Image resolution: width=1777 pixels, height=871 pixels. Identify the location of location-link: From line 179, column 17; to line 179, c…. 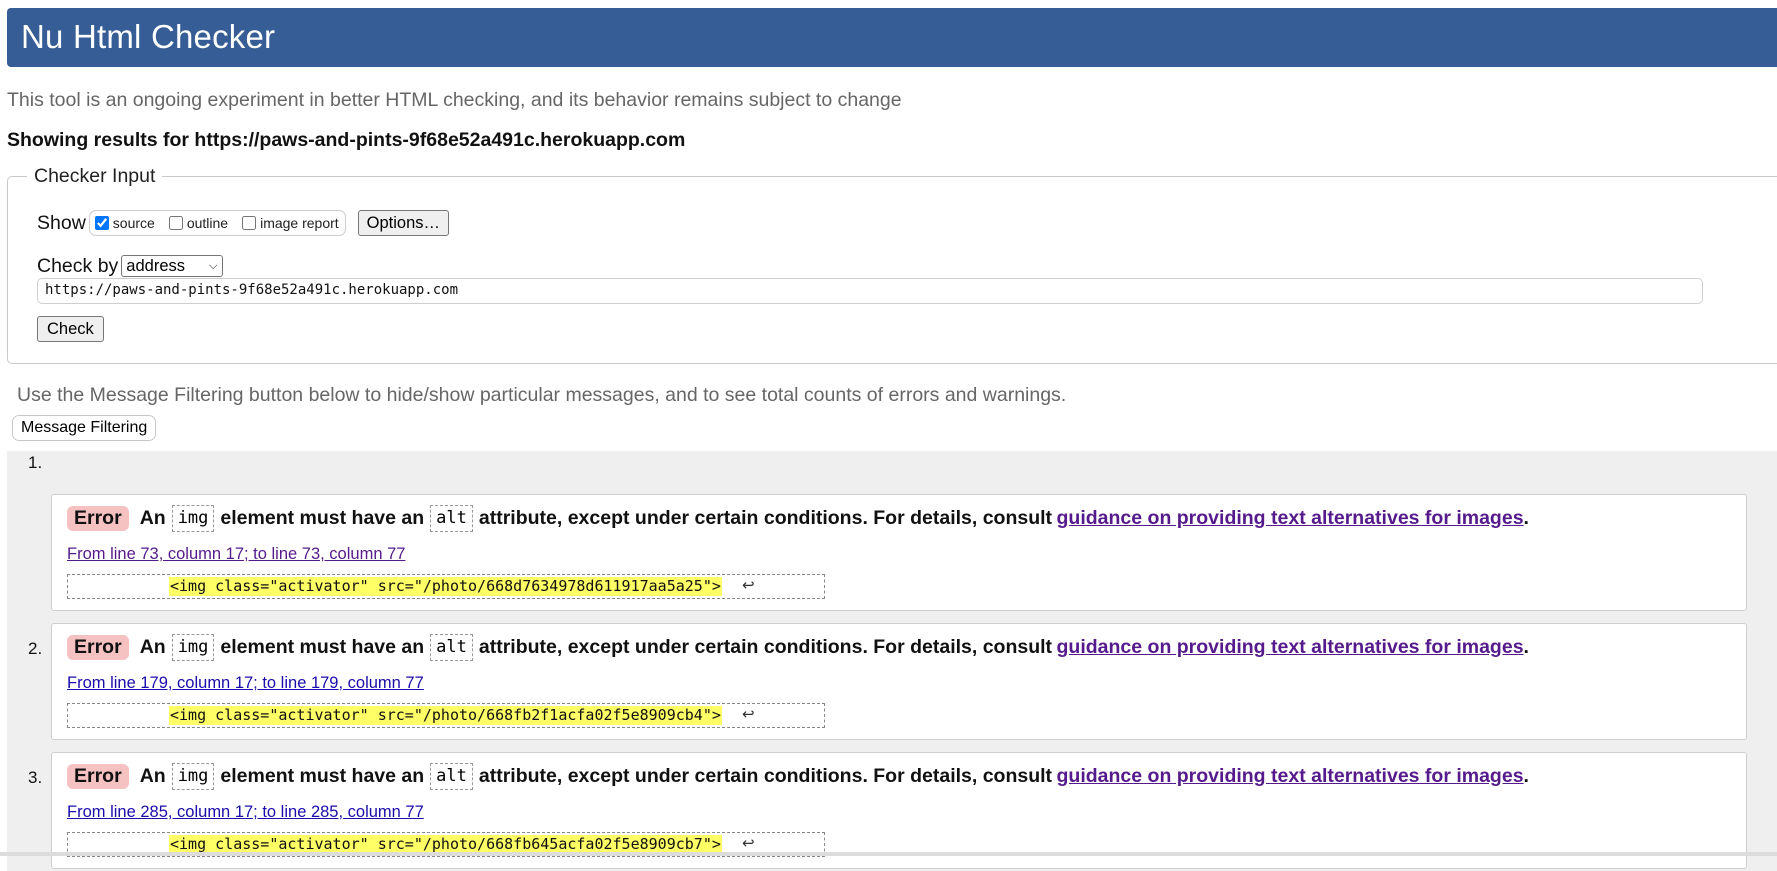
(245, 683).